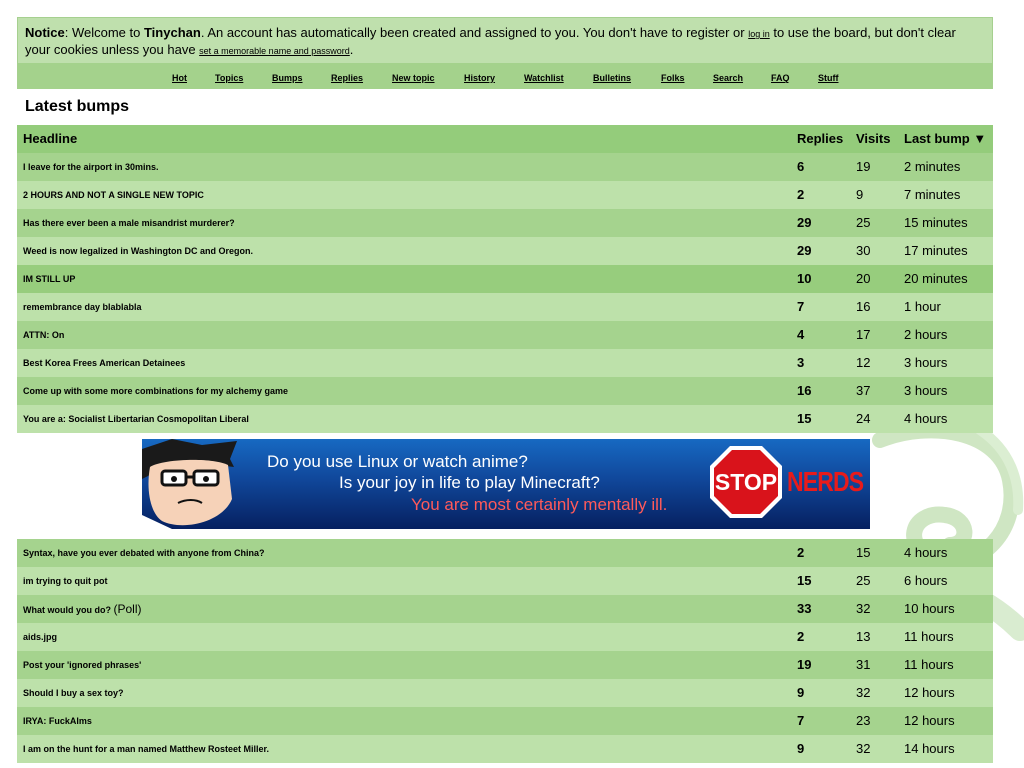 Image resolution: width=1024 pixels, height=768 pixels. Describe the element at coordinates (104, 32) in the screenshot. I see `notice-text-1: : Welcome to` at that location.